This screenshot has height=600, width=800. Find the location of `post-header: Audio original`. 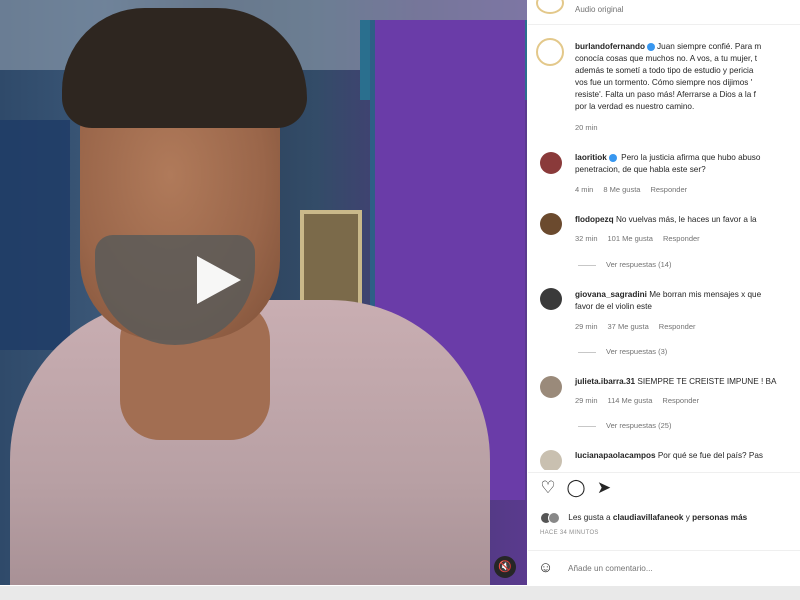

post-header: Audio original is located at coordinates (664, 11).